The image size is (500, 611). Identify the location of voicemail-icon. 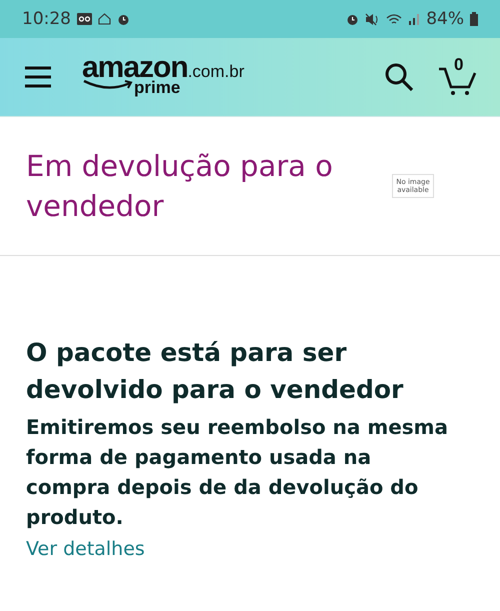
(84, 19).